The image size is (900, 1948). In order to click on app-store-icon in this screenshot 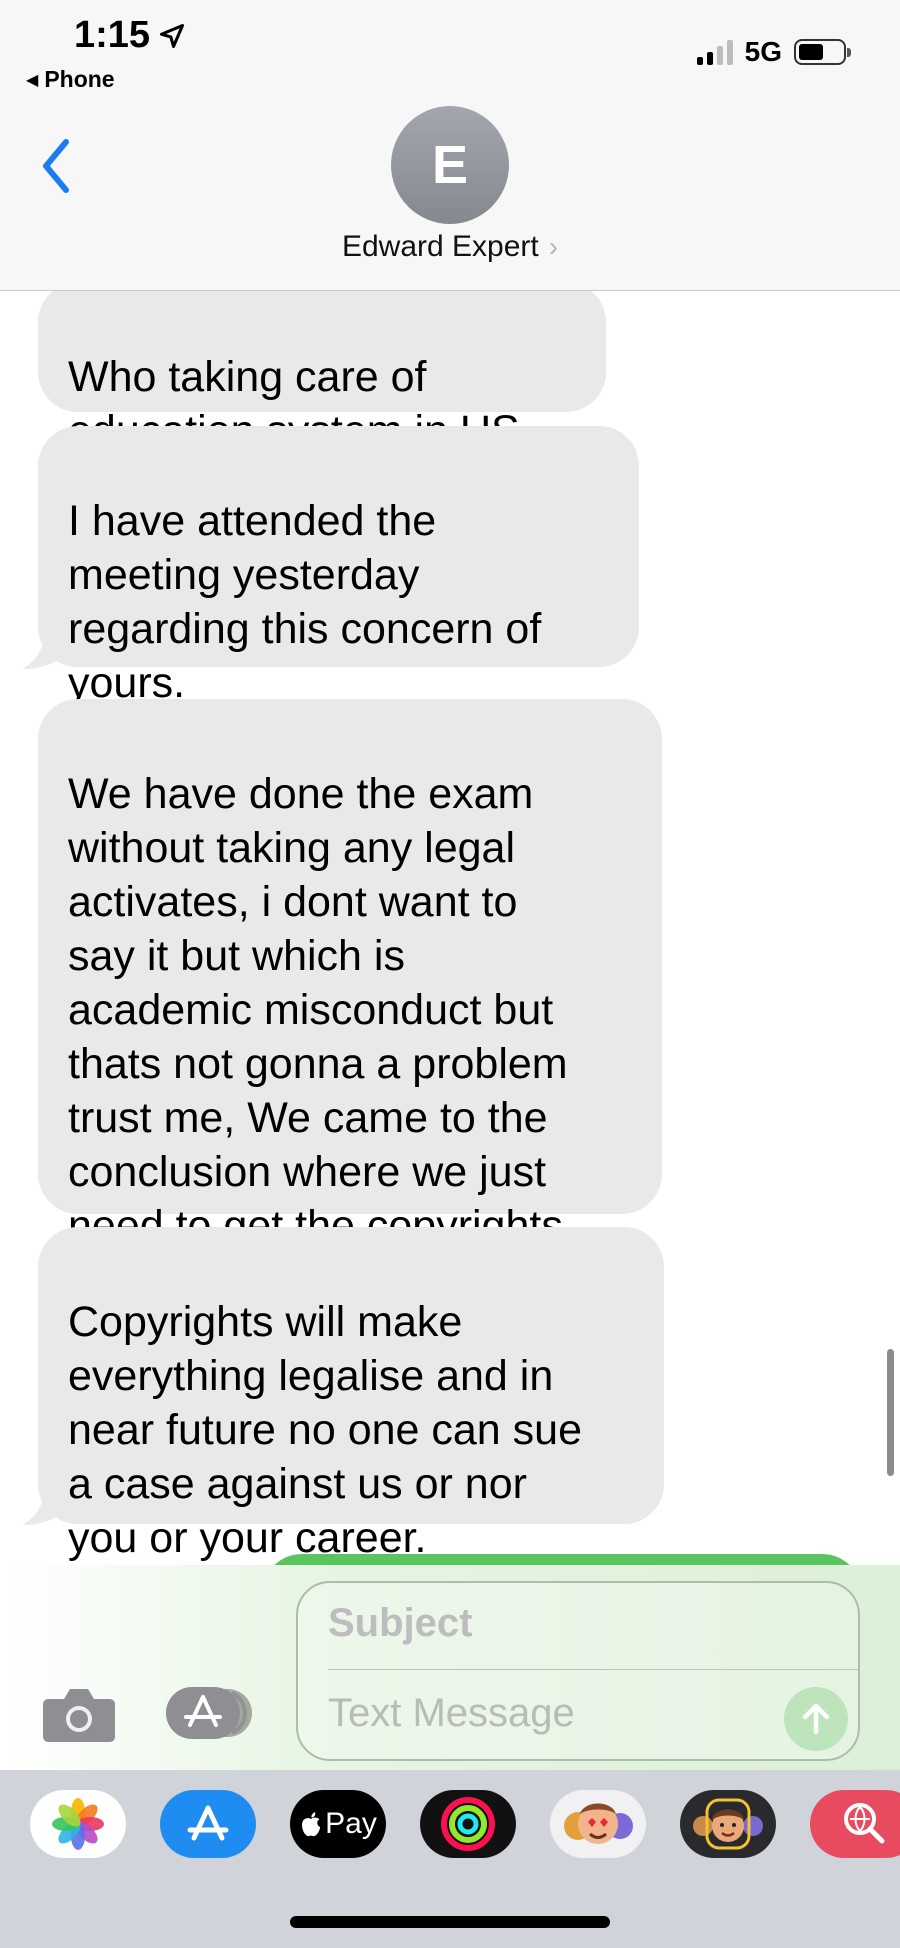, I will do `click(208, 1824)`.